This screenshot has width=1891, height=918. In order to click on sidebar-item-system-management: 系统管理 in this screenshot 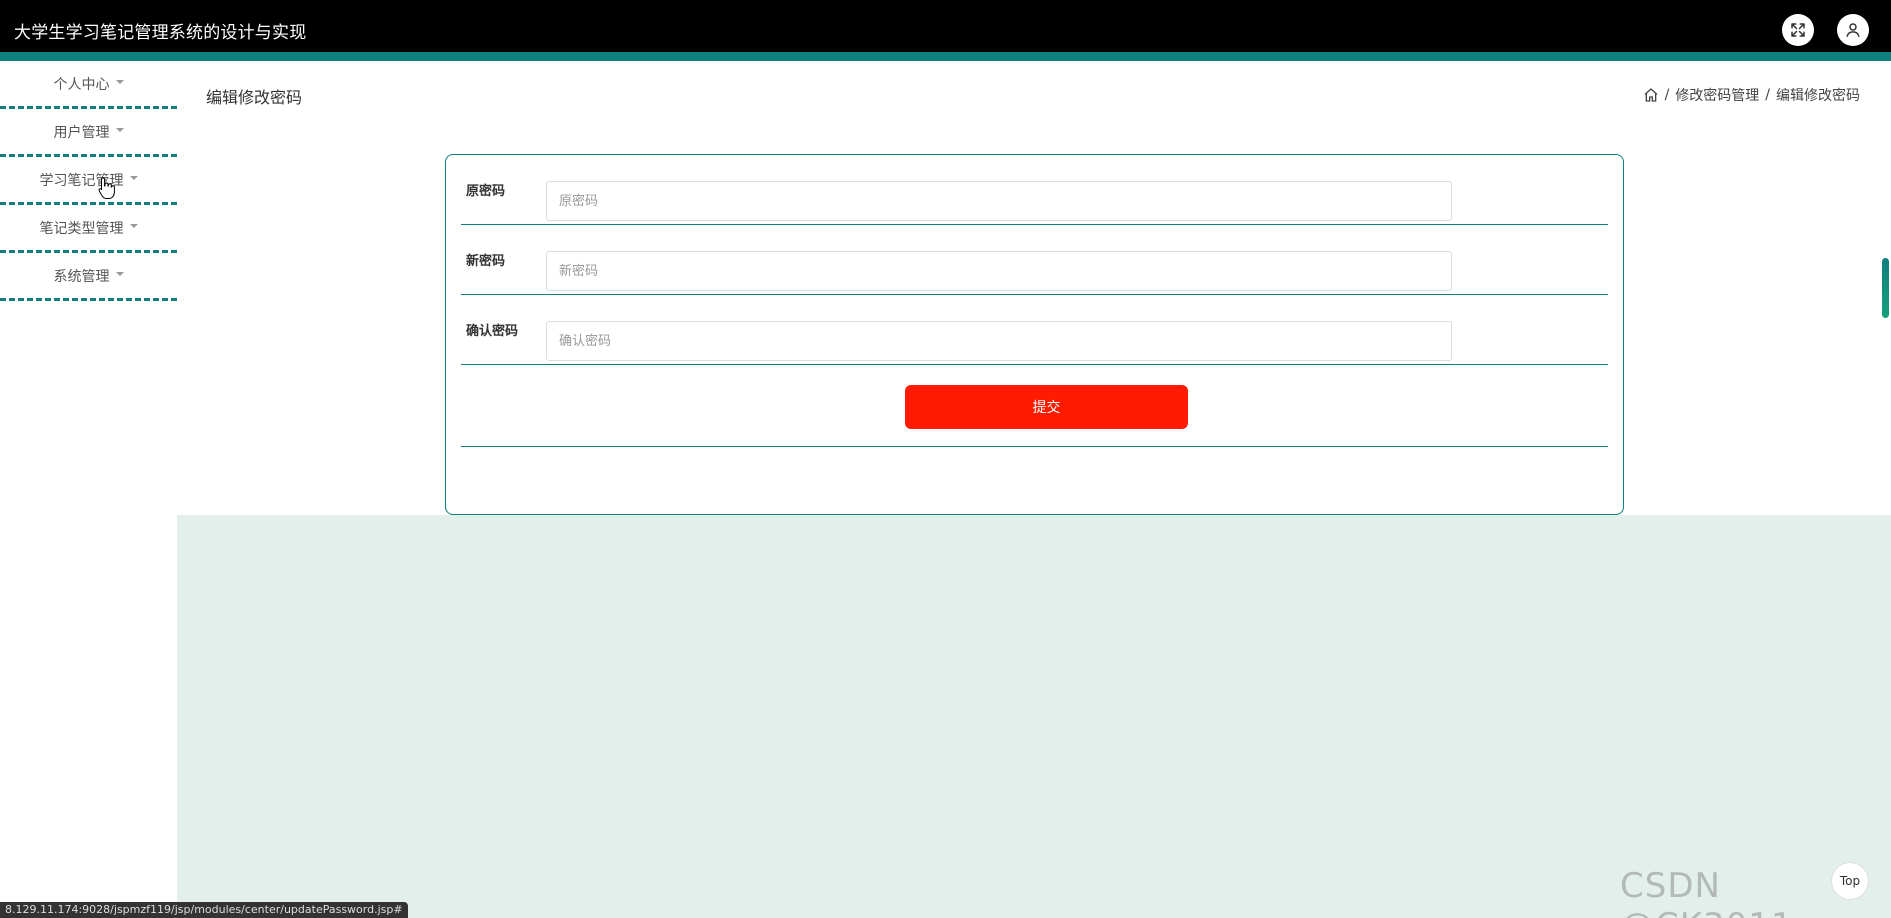, I will do `click(88, 277)`.